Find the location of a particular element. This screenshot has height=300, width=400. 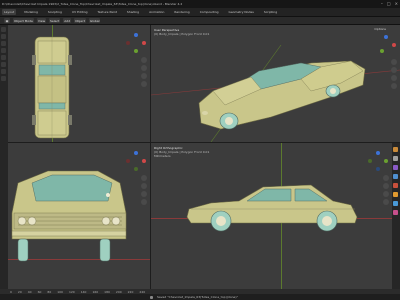

add-menu: Add is located at coordinates (67, 20).